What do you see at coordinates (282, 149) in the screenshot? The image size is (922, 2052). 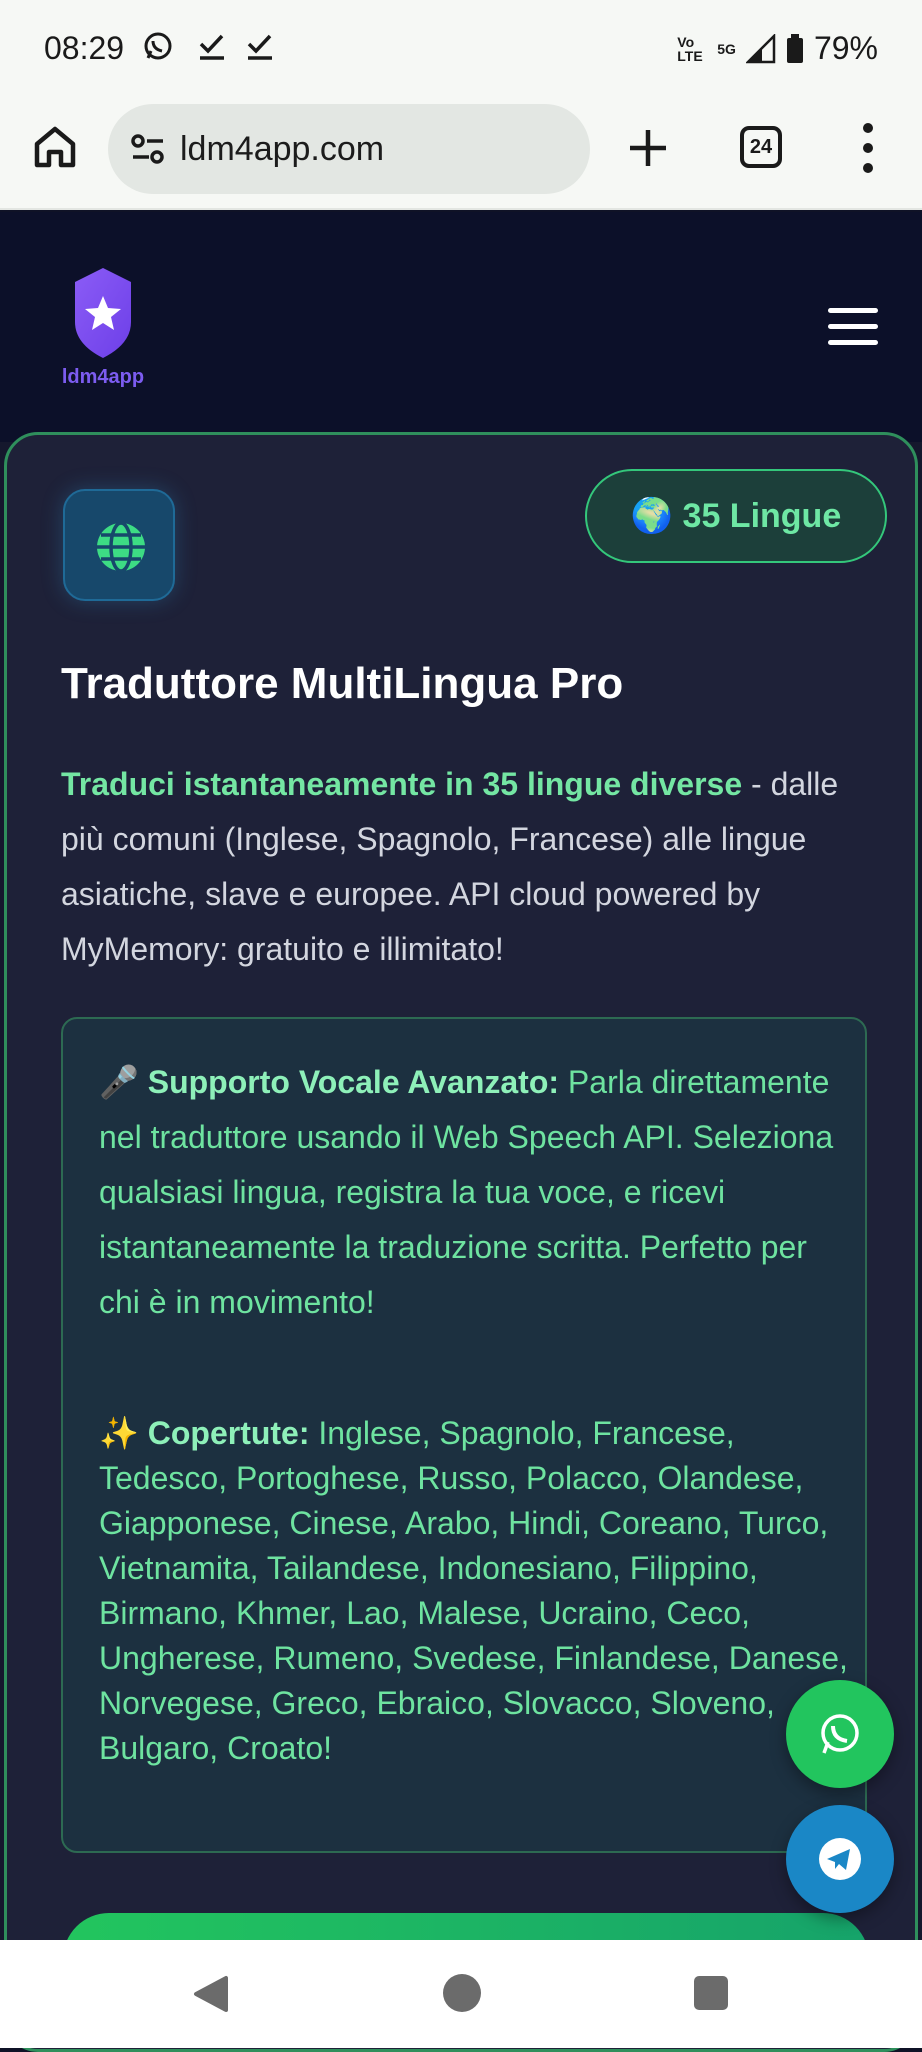 I see `url-text: ldm4app.com` at bounding box center [282, 149].